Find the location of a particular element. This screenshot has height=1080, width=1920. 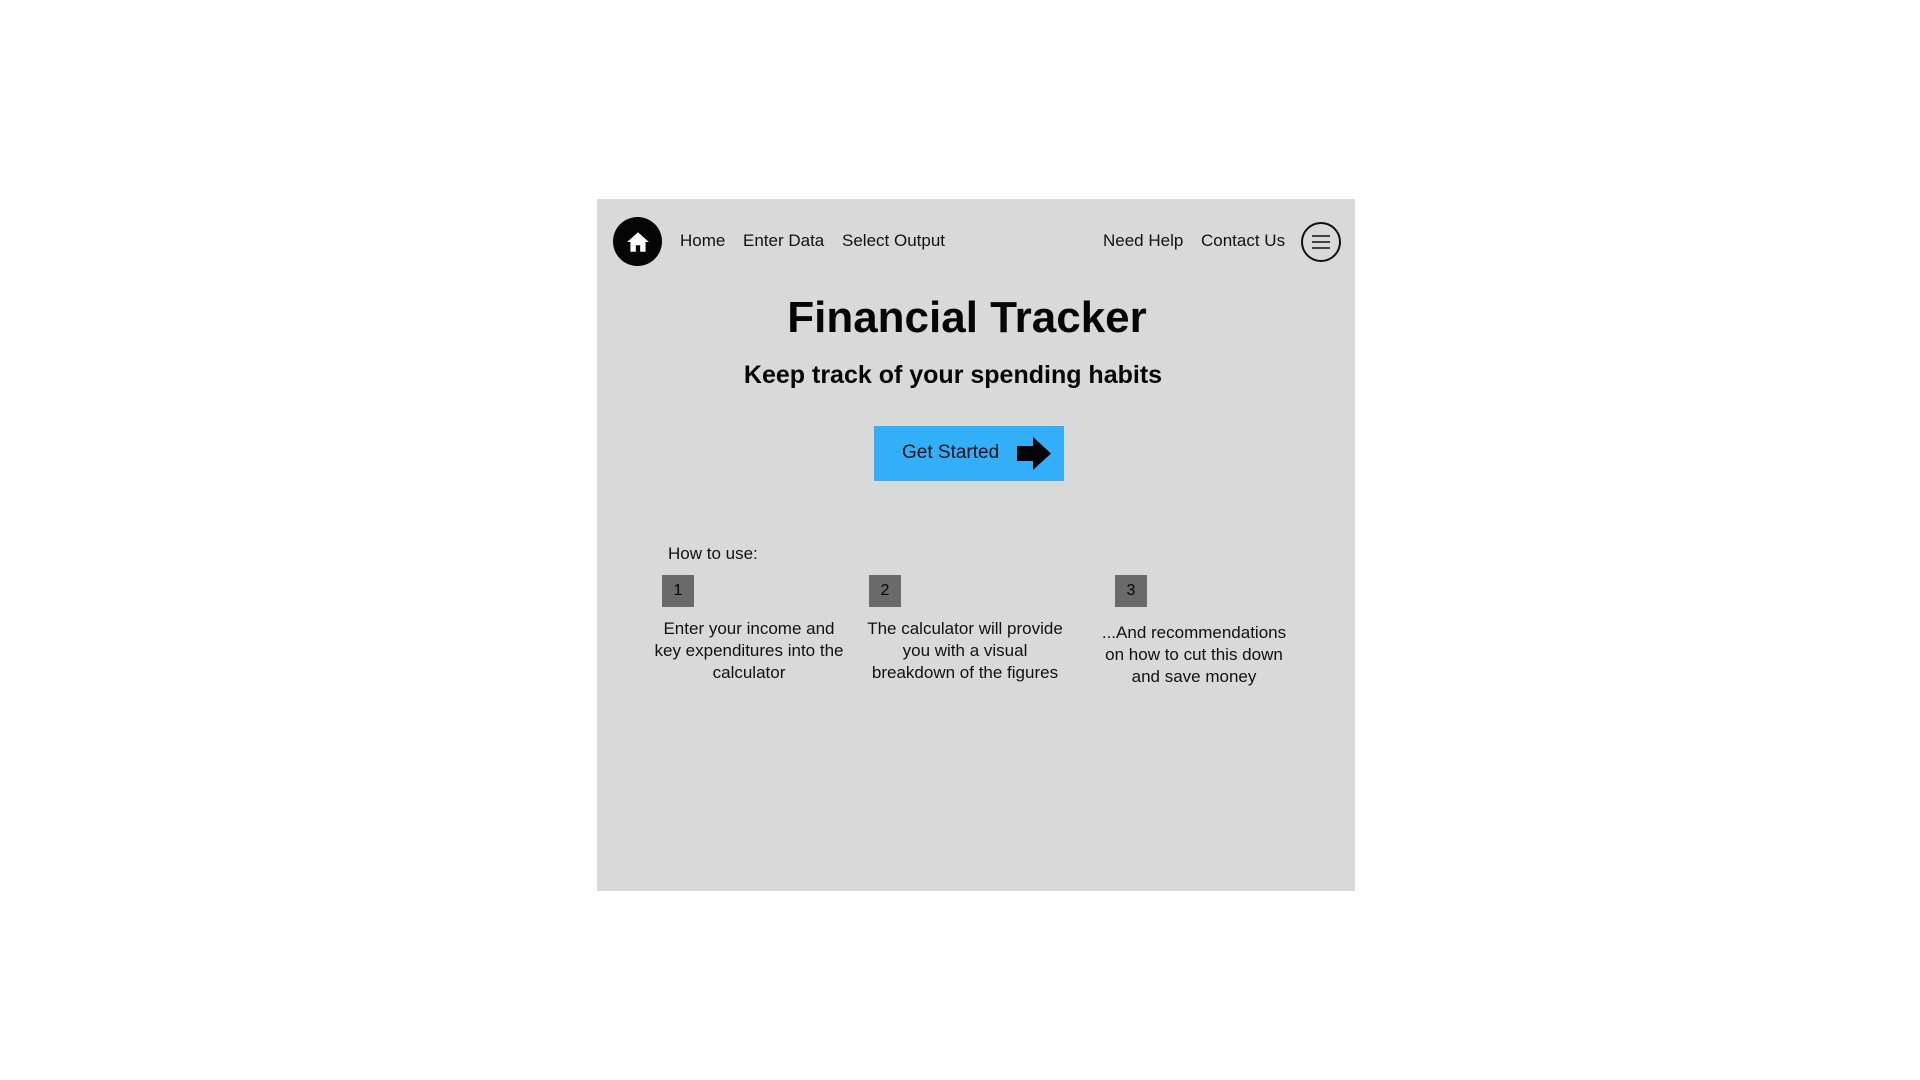

page-title: Financial Tracker is located at coordinates (967, 317).